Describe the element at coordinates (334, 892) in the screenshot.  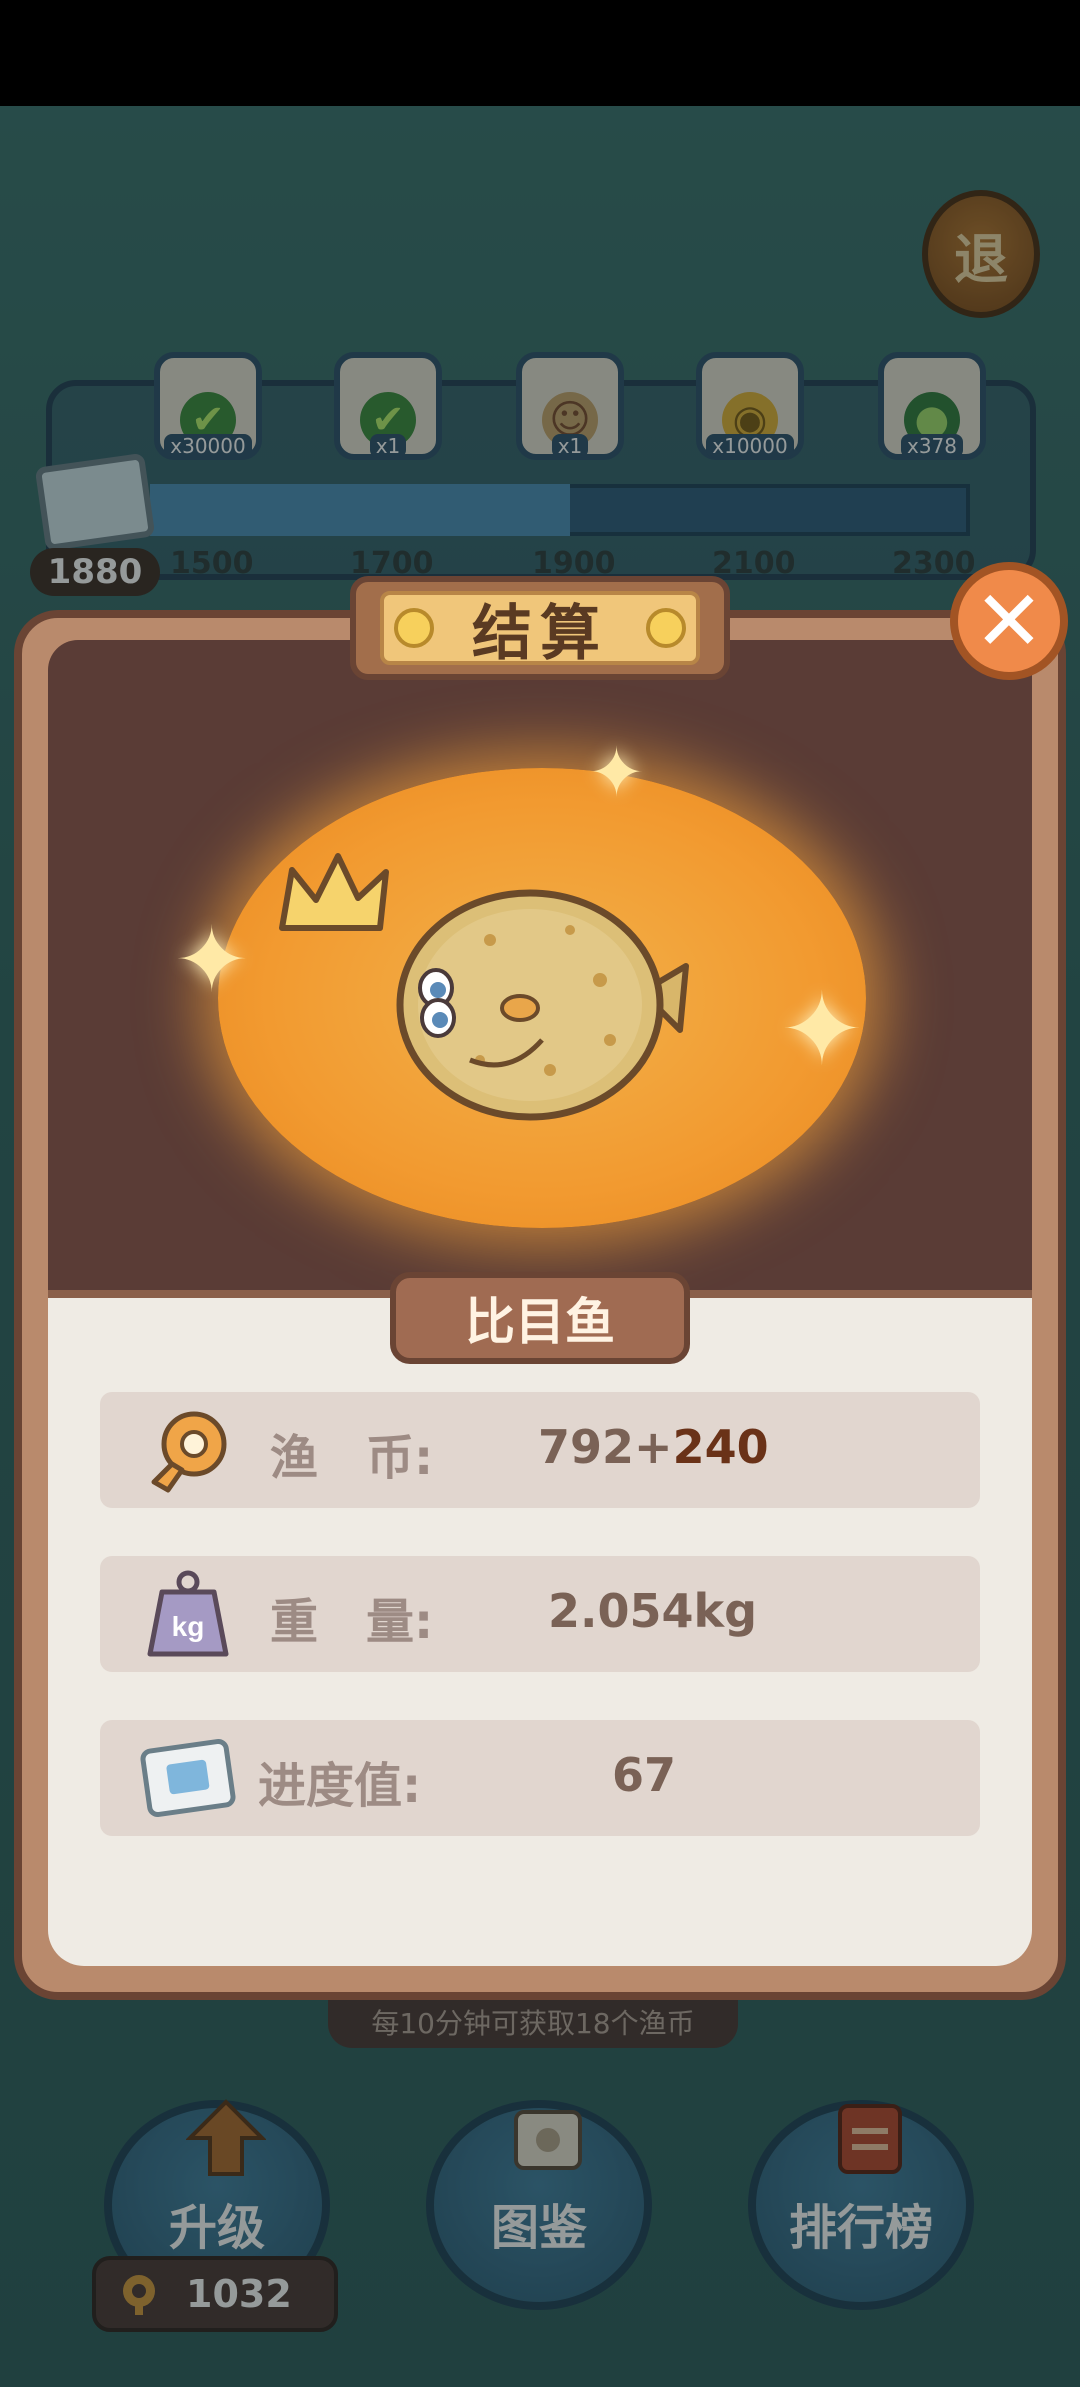
I see `crown-icon` at that location.